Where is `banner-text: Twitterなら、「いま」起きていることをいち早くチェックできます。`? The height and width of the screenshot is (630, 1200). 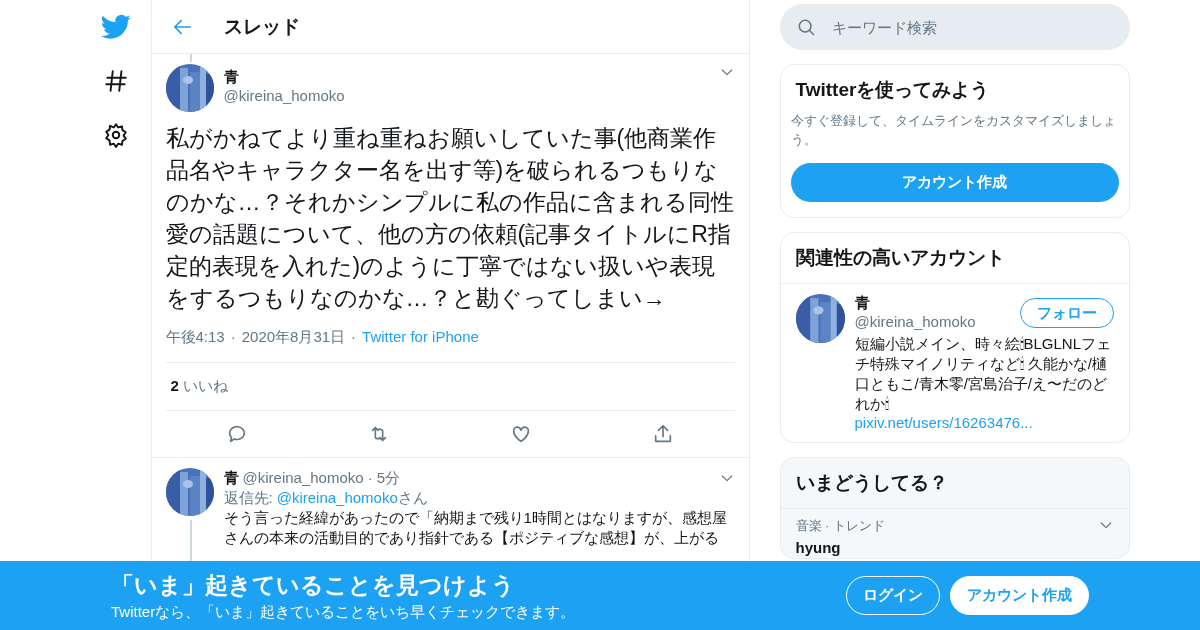
banner-text: Twitterなら、「いま」起きていることをいち早くチェックできます。 is located at coordinates (344, 612).